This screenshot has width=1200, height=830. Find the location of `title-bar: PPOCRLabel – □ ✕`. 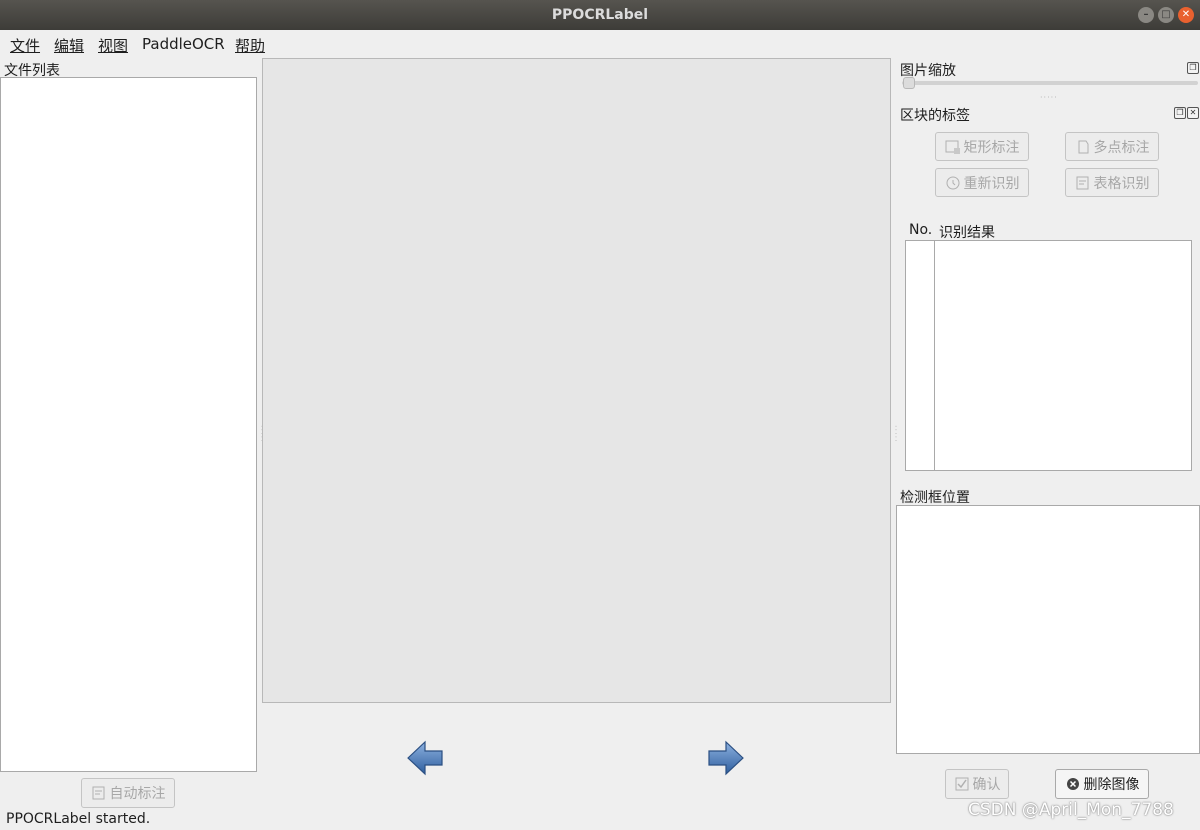

title-bar: PPOCRLabel – □ ✕ is located at coordinates (600, 15).